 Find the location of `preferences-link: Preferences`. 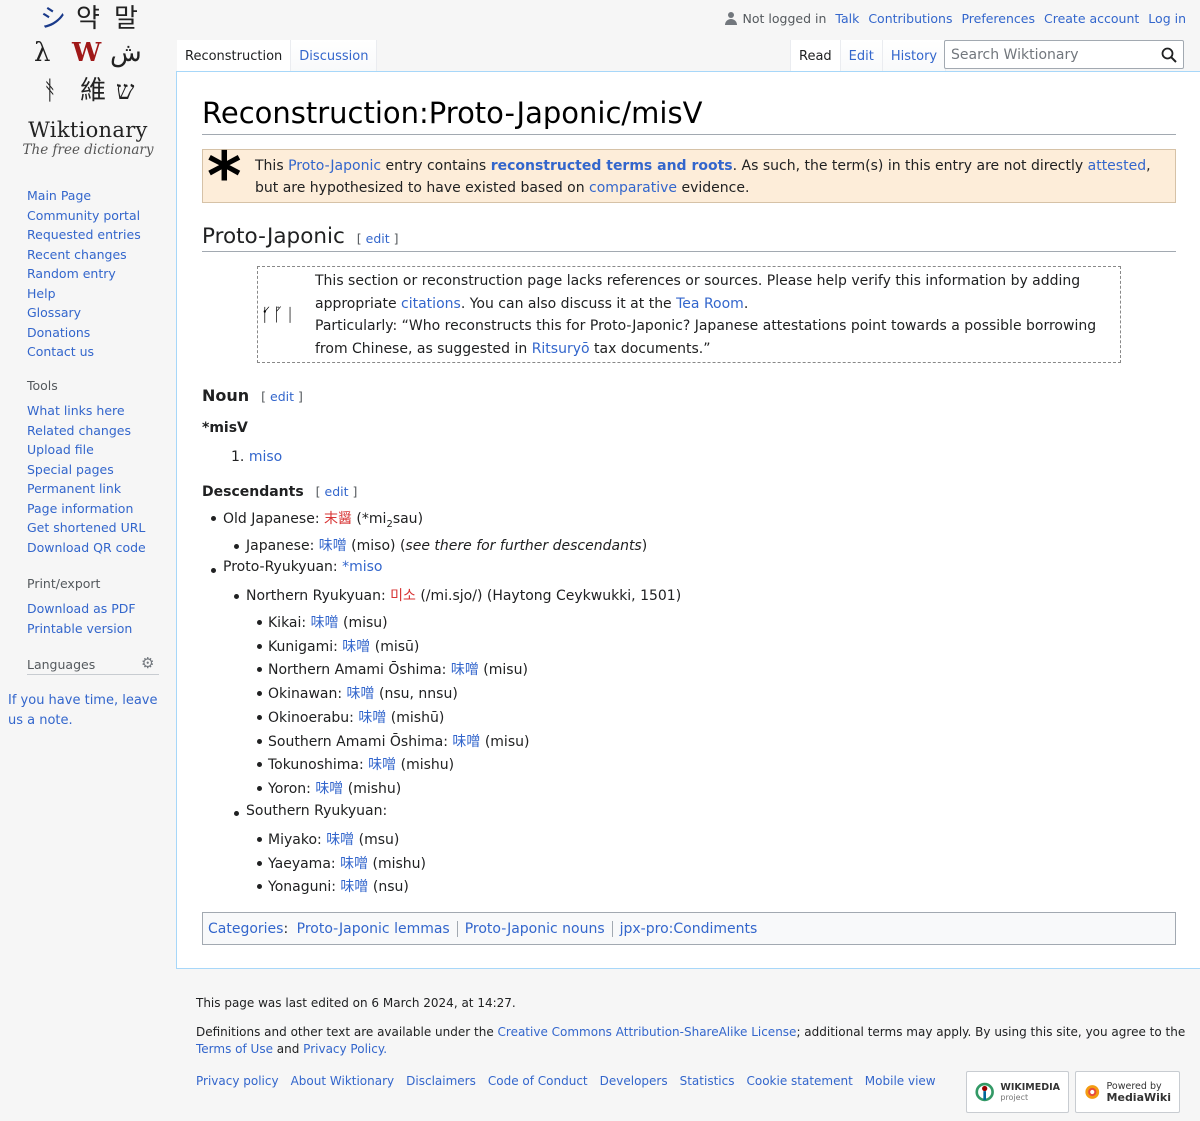

preferences-link: Preferences is located at coordinates (998, 18).